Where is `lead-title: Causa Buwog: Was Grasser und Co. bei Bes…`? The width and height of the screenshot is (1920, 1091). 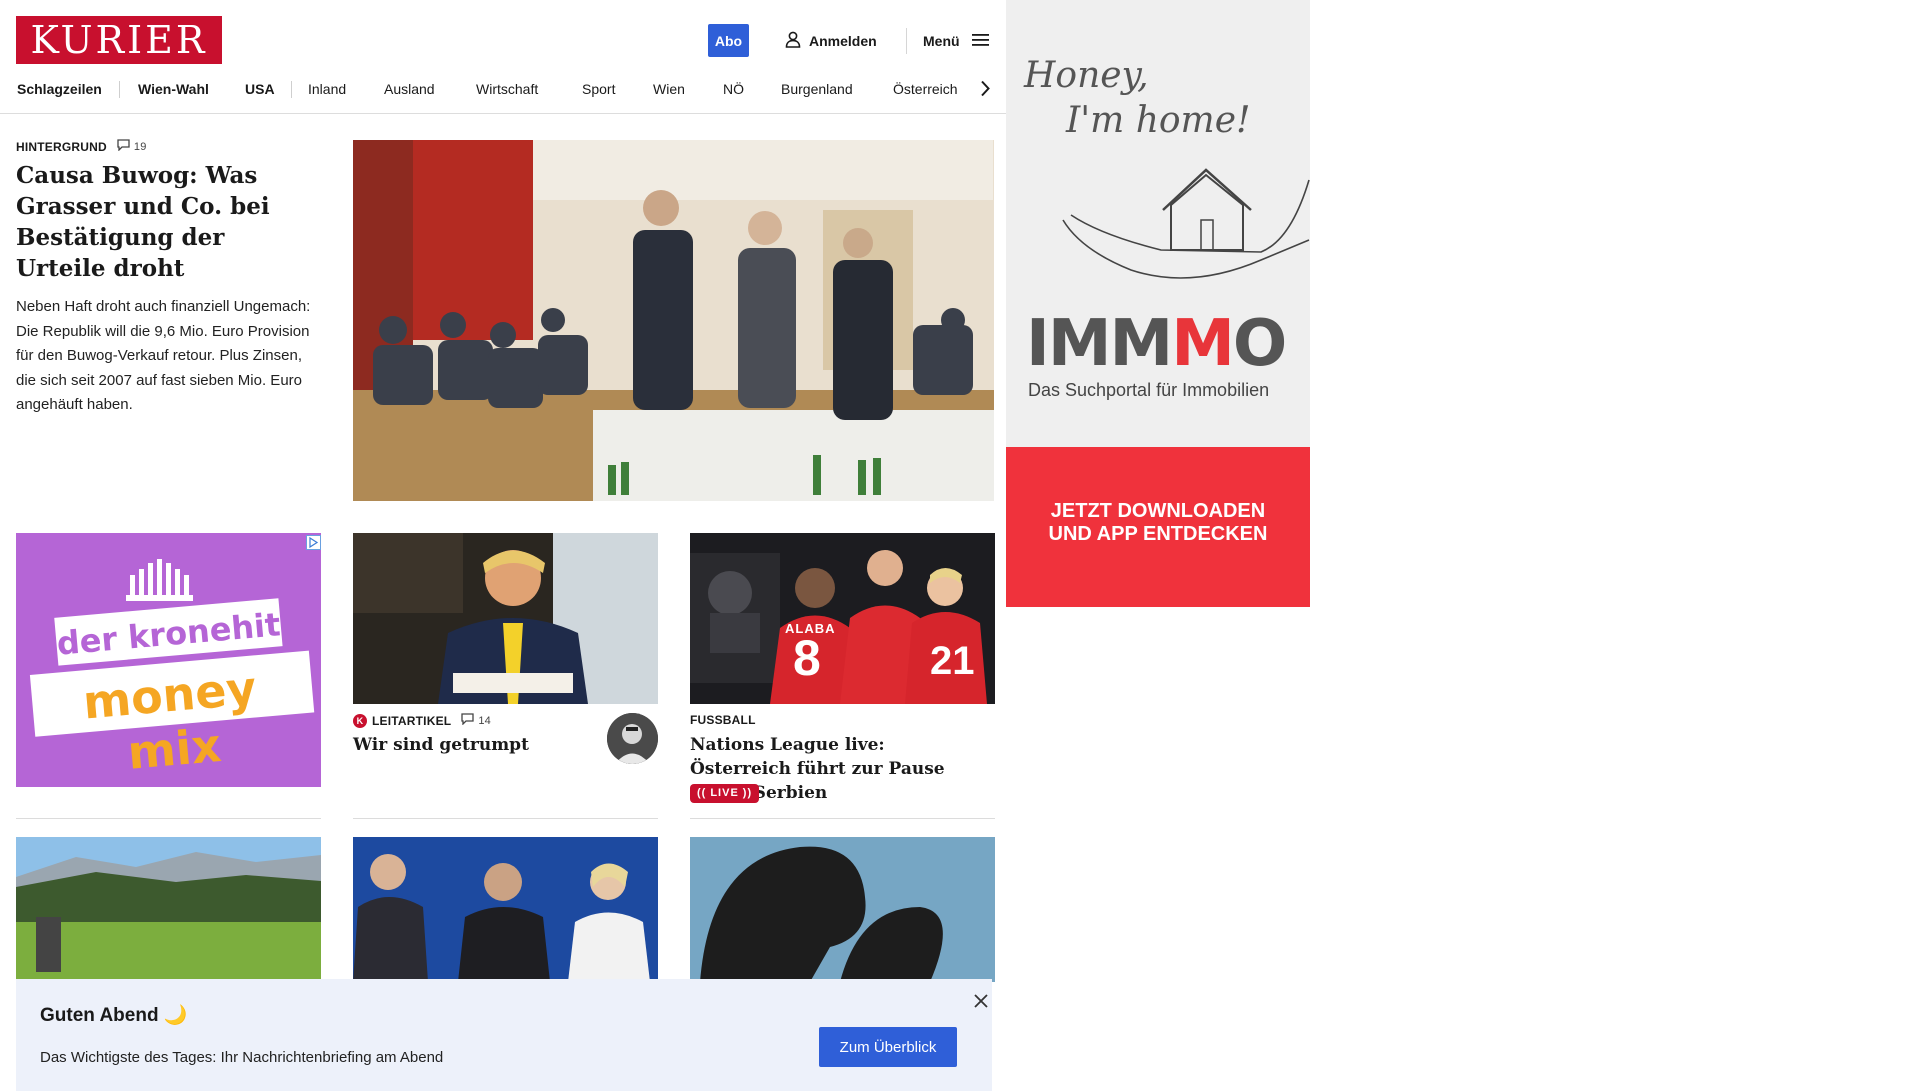
lead-title: Causa Buwog: Was Grasser und Co. bei Bes… is located at coordinates (166, 222).